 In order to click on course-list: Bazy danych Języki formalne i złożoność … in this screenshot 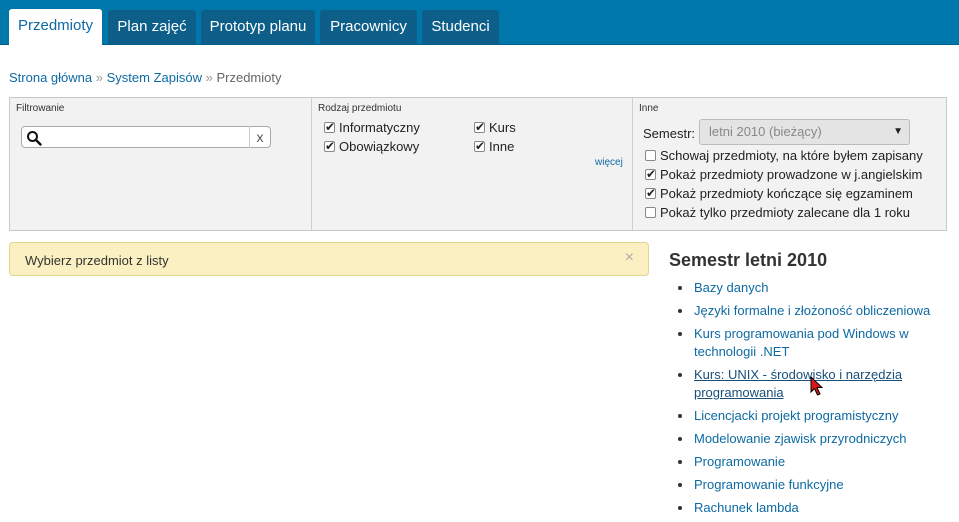, I will do `click(811, 400)`.